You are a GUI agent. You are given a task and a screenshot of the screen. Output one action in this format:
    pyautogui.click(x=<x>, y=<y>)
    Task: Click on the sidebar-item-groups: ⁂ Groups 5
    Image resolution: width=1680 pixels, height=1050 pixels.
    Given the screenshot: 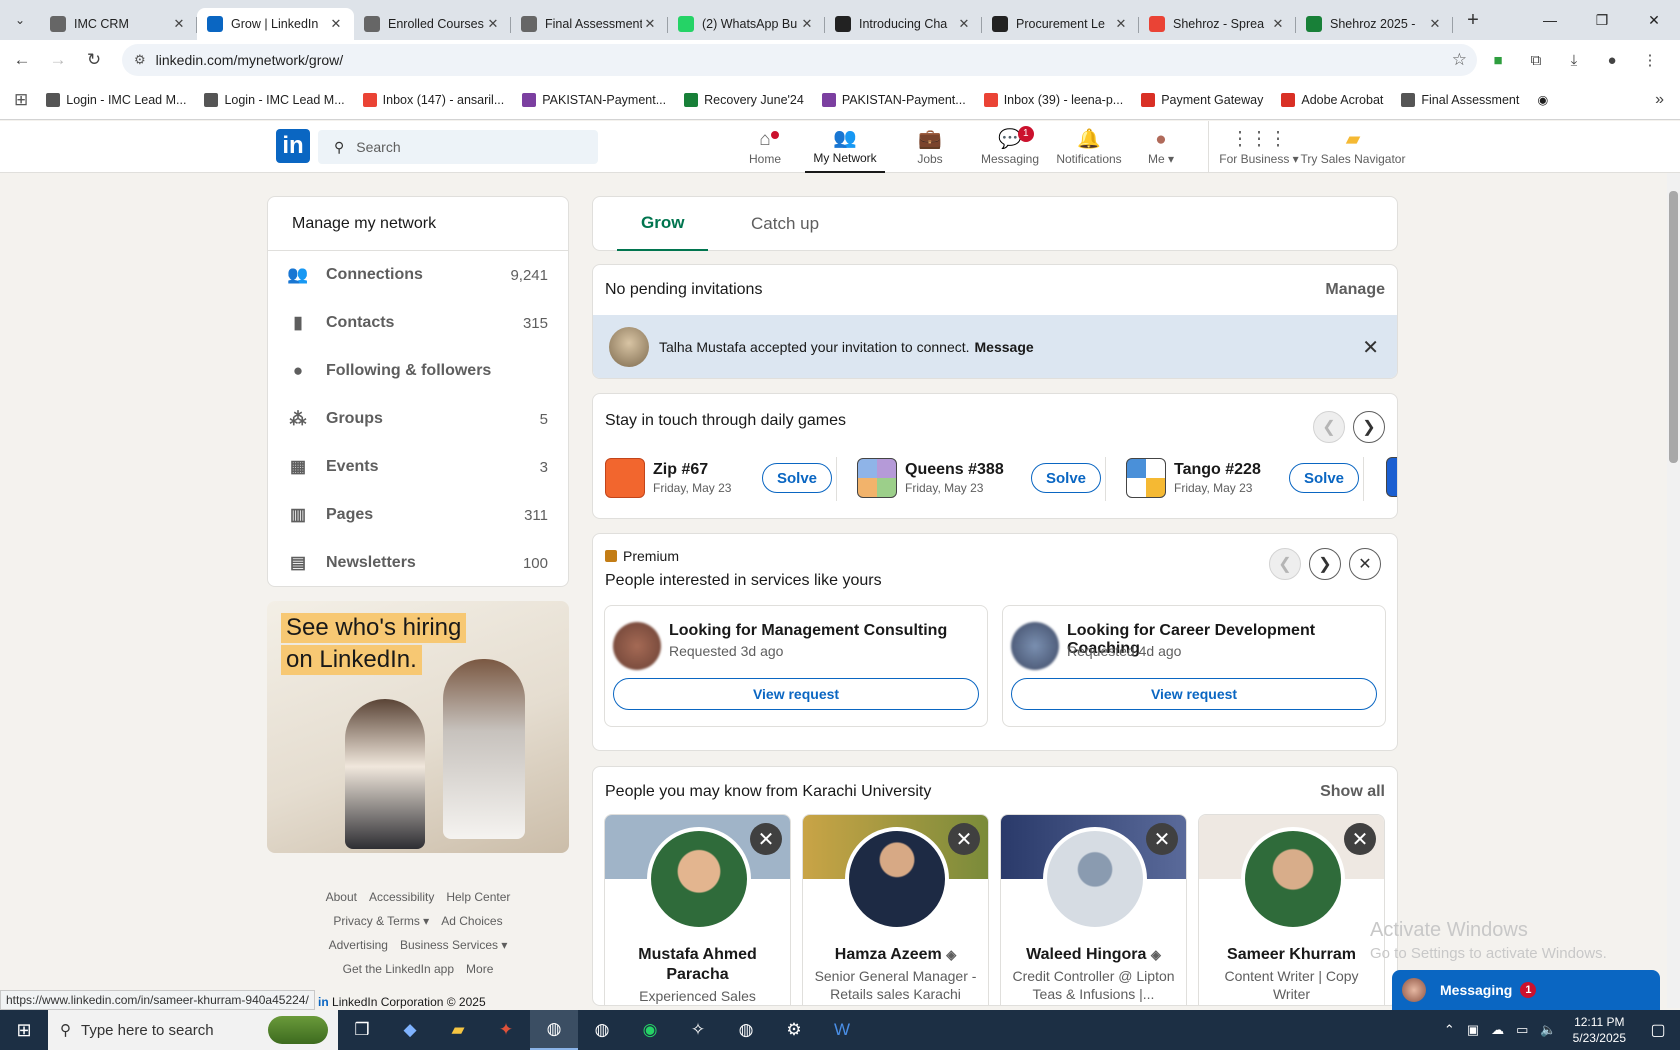 What is the action you would take?
    pyautogui.click(x=418, y=419)
    